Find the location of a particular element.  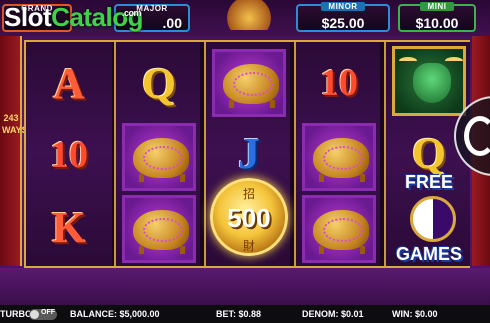

jackpot-minor-value: $25.00 is located at coordinates (343, 23).